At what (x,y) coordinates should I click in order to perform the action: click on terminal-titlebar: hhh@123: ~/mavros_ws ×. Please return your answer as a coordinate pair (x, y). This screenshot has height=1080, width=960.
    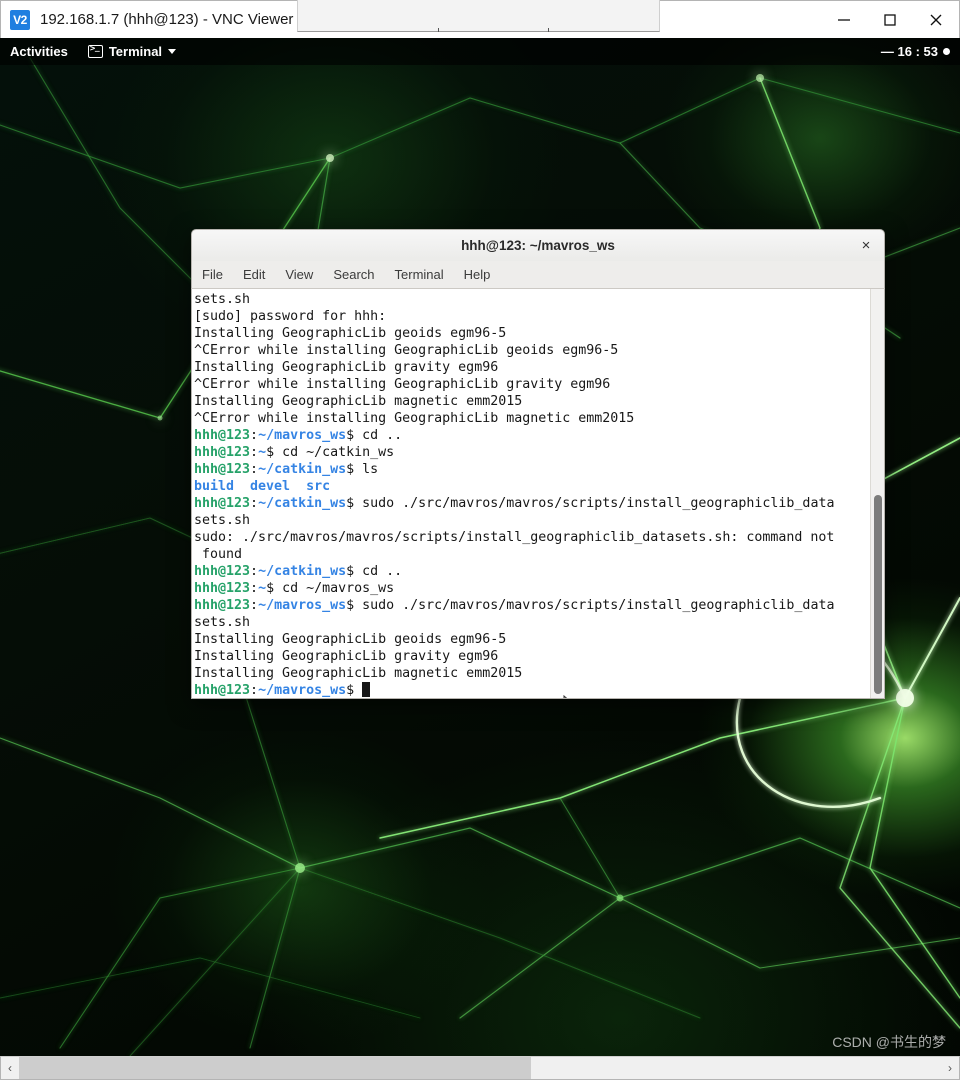
    Looking at the image, I should click on (538, 245).